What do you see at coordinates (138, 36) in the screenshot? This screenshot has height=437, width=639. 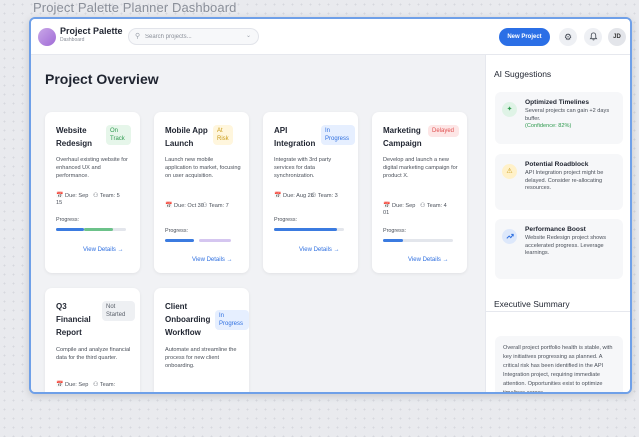 I see `search-icon: ⚲` at bounding box center [138, 36].